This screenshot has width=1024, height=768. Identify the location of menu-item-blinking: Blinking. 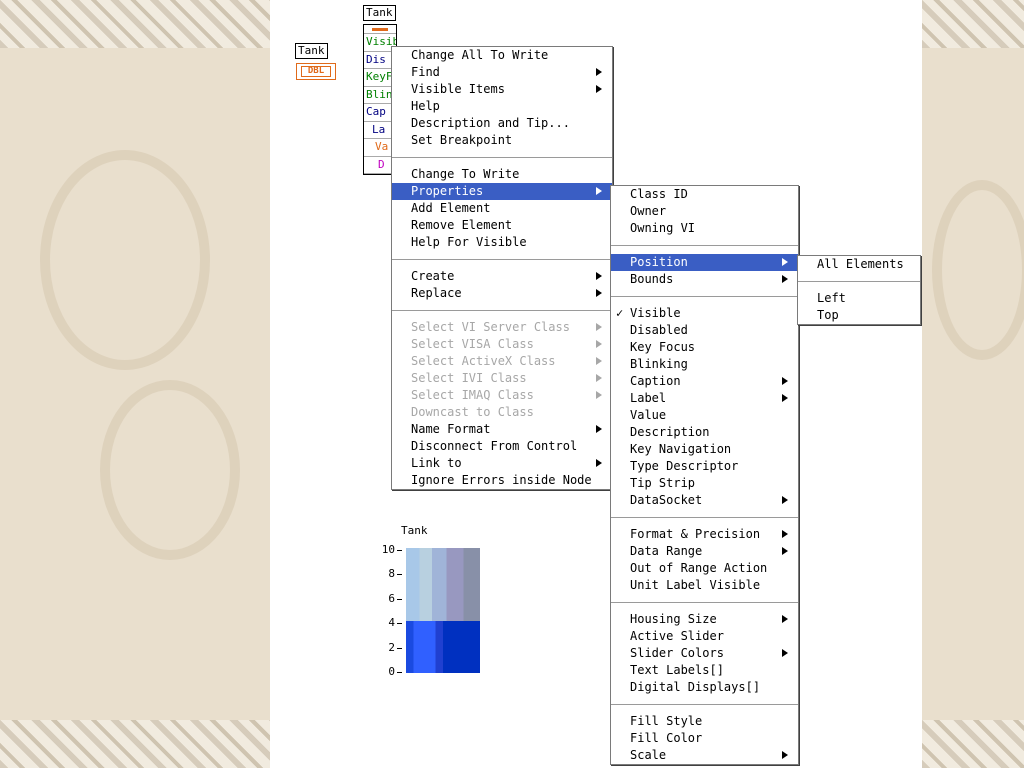
(704, 364).